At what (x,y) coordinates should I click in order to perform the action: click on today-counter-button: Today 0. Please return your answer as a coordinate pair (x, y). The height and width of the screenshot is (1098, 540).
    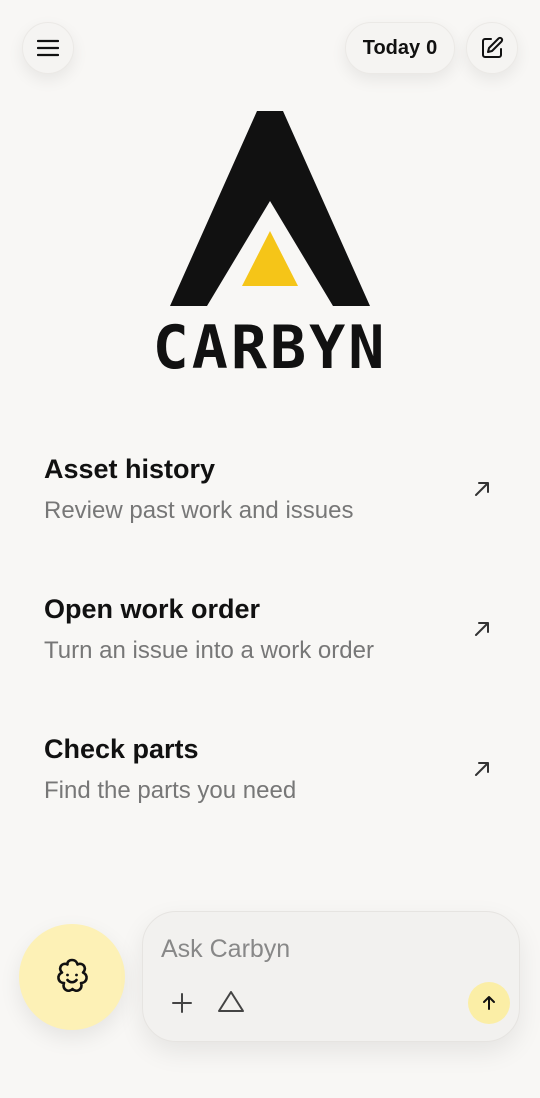
    Looking at the image, I should click on (400, 48).